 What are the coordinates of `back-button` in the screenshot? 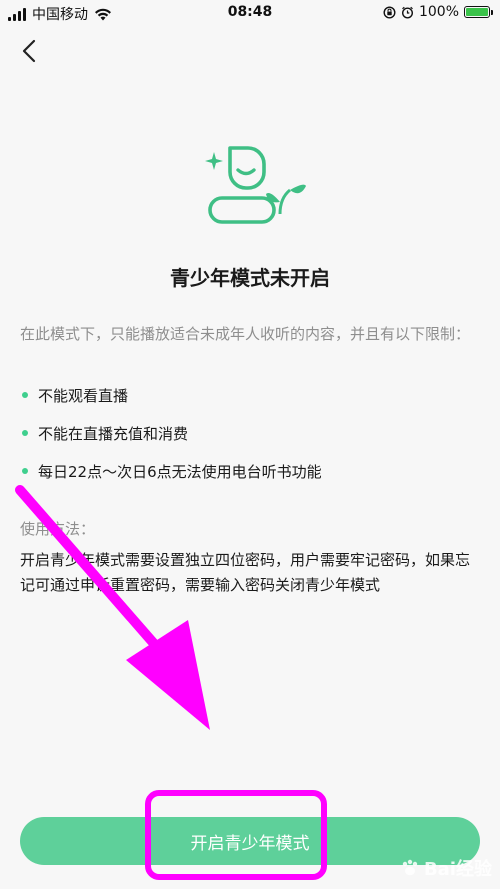 It's located at (30, 51).